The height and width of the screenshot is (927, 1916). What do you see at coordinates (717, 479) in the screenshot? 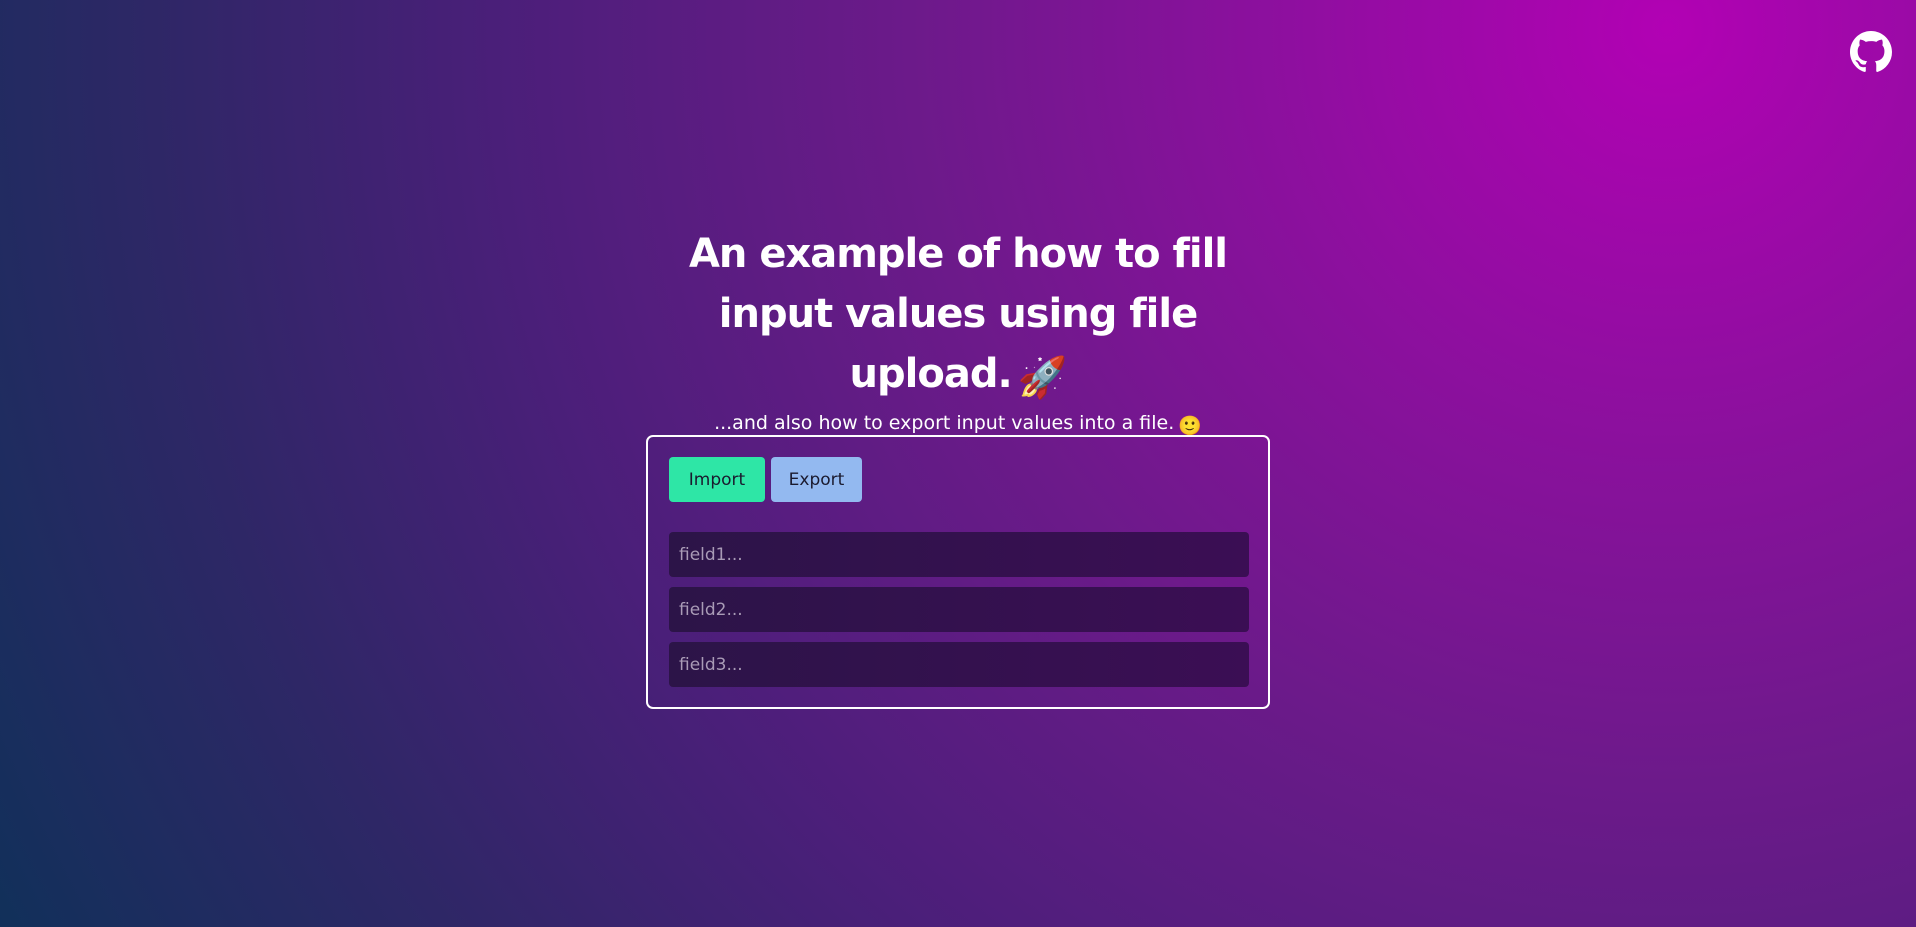
I see `import-button: Import` at bounding box center [717, 479].